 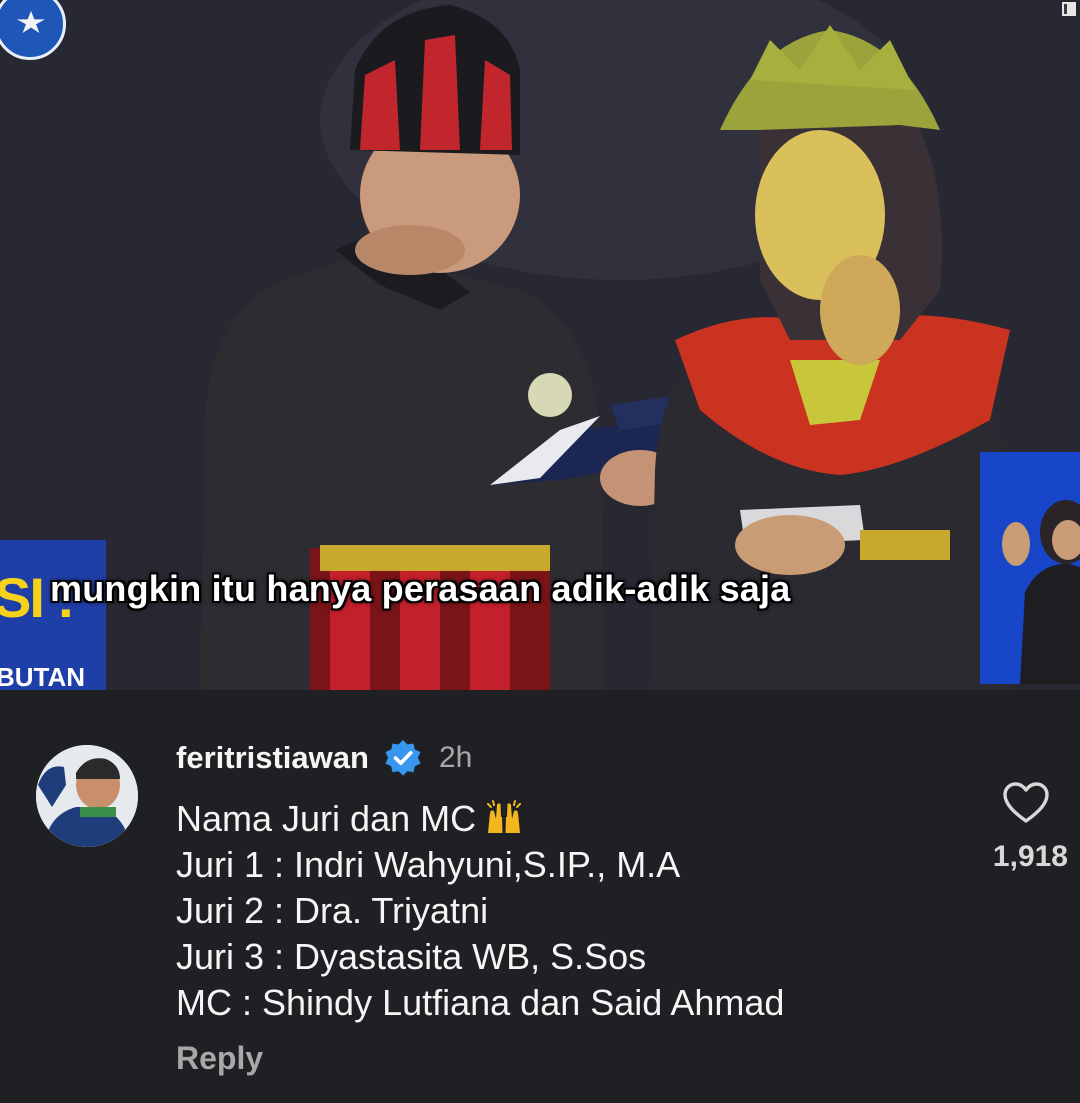 I want to click on sign-language-inset, so click(x=1030, y=568).